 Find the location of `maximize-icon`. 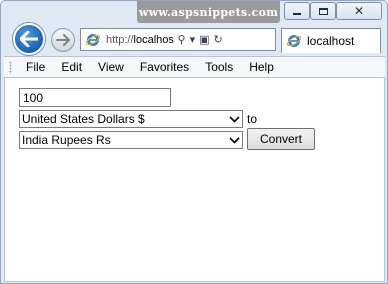

maximize-icon is located at coordinates (323, 11).